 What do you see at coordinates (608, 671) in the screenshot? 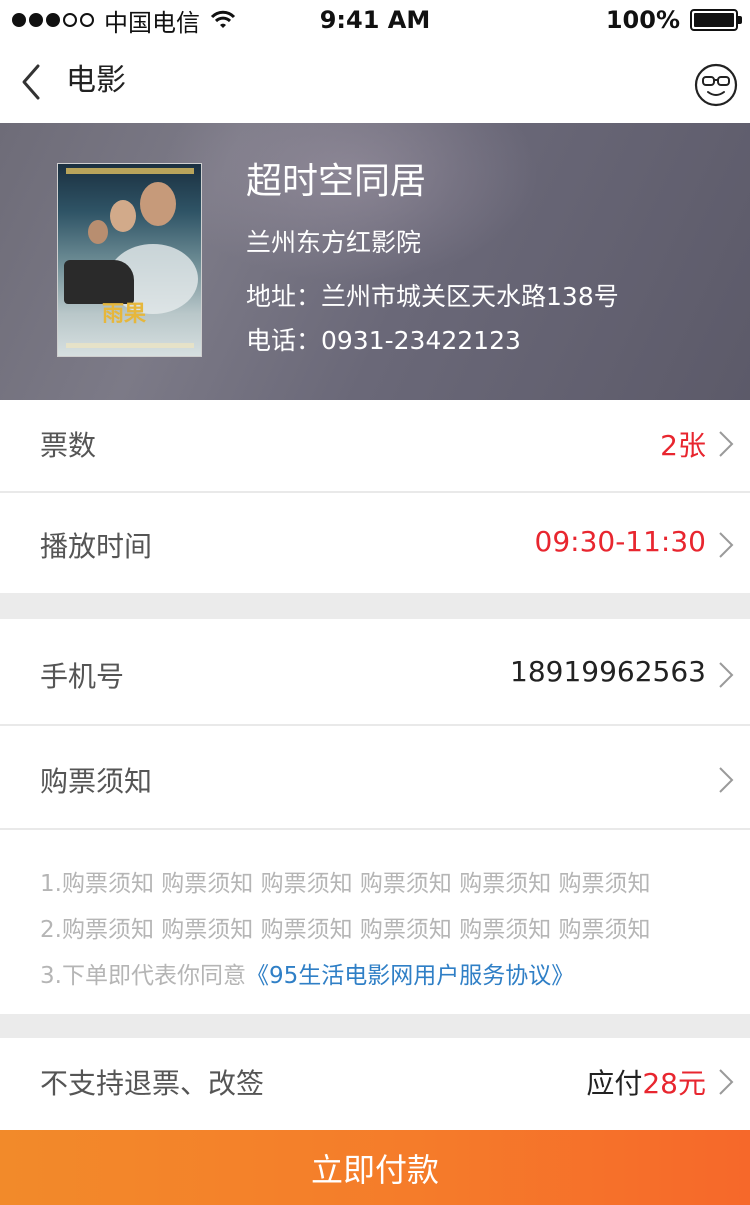
I see `phone-number-value: 18919962563` at bounding box center [608, 671].